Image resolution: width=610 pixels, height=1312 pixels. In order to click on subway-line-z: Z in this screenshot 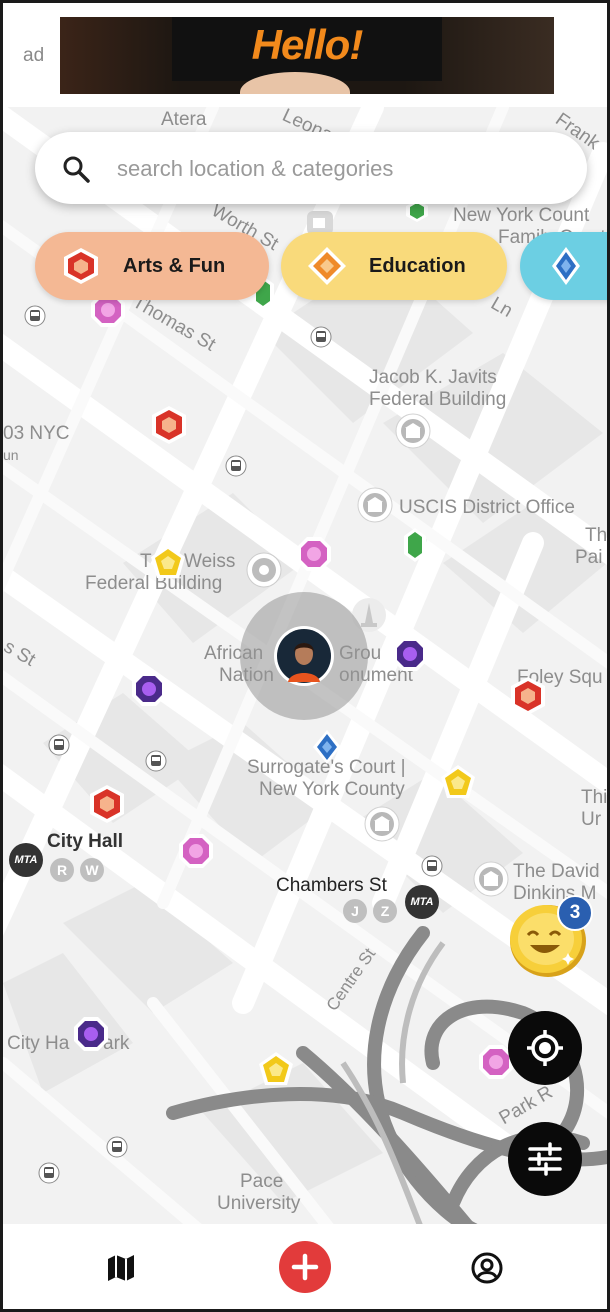, I will do `click(385, 911)`.